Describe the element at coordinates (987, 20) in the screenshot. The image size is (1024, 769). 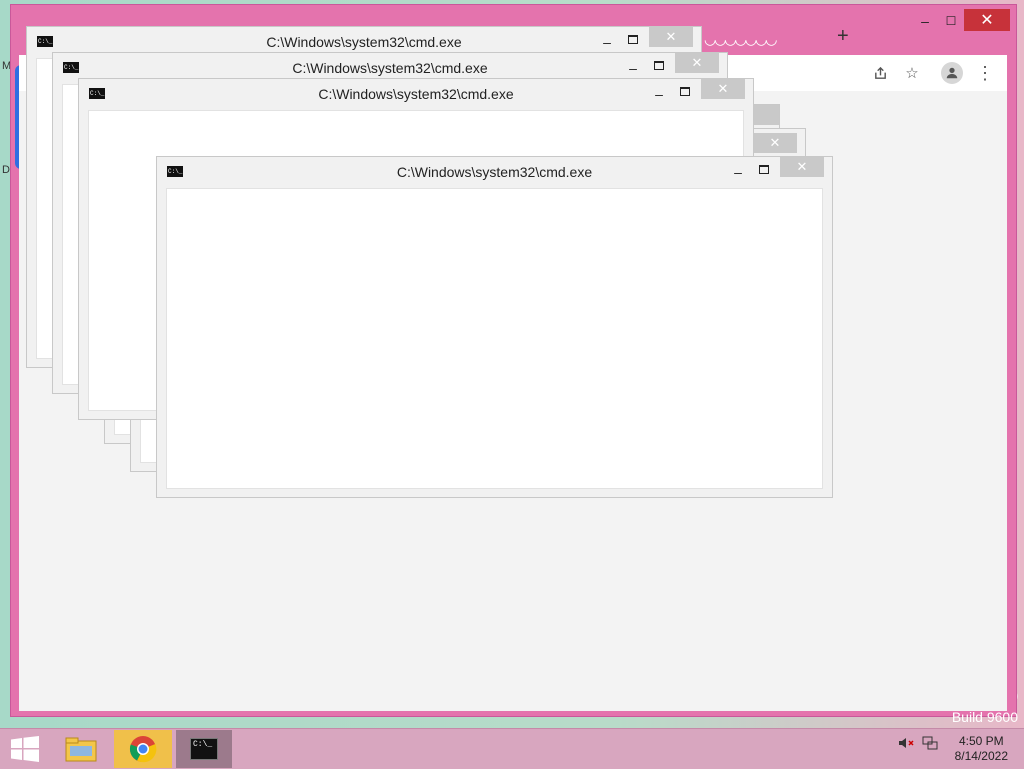
I see `chrome-close-button: ✕` at that location.